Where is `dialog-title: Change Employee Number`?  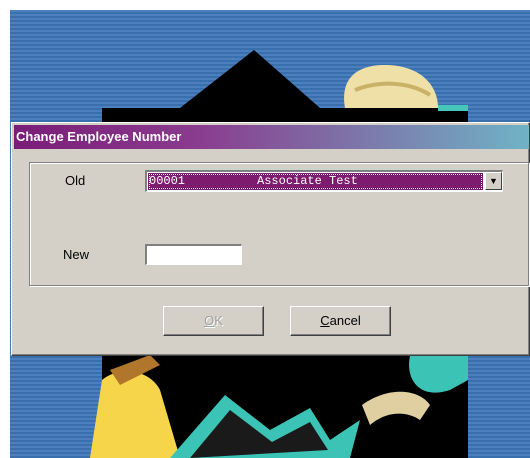 dialog-title: Change Employee Number is located at coordinates (271, 137).